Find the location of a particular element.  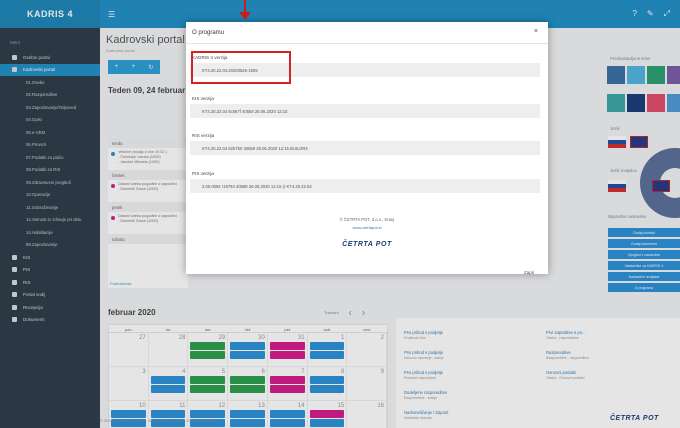

company-website-link: www.cetrtapot.si is located at coordinates (367, 227).